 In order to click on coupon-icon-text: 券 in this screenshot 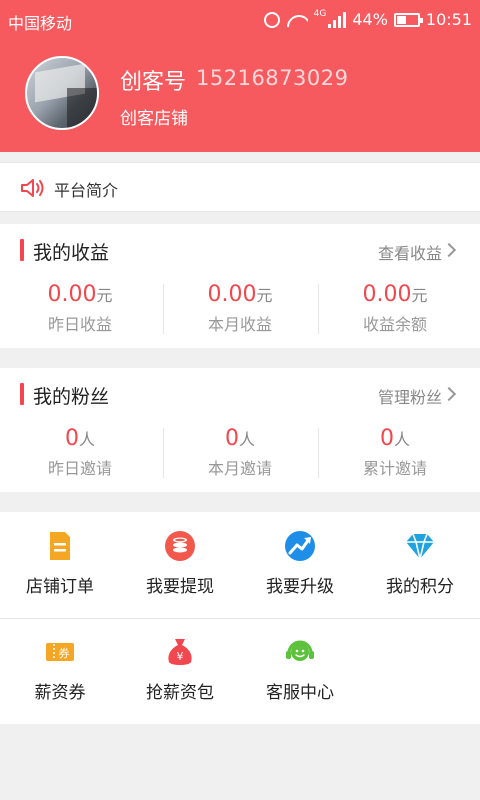, I will do `click(64, 653)`.